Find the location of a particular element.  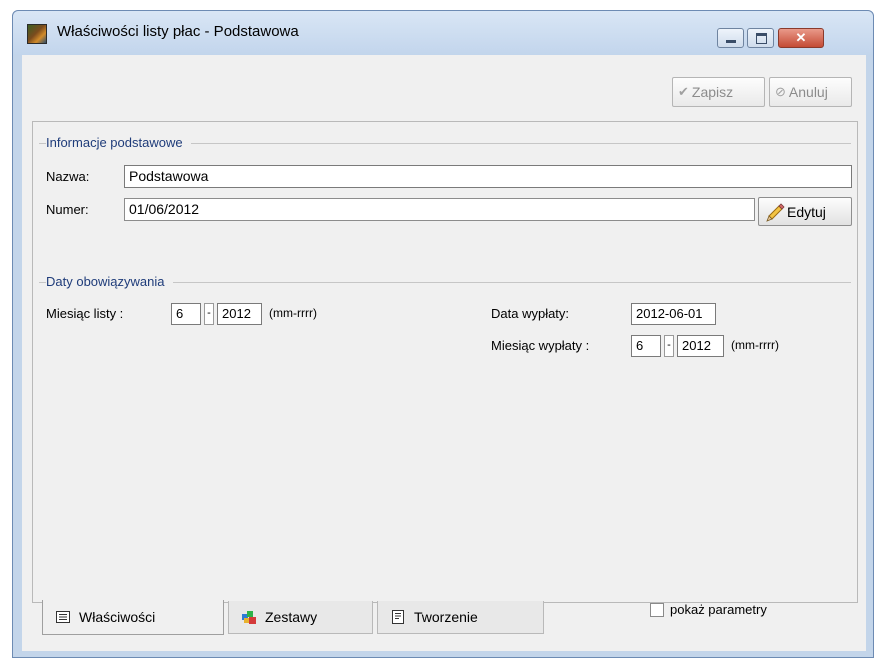

edit-button: Edytuj is located at coordinates (805, 211).